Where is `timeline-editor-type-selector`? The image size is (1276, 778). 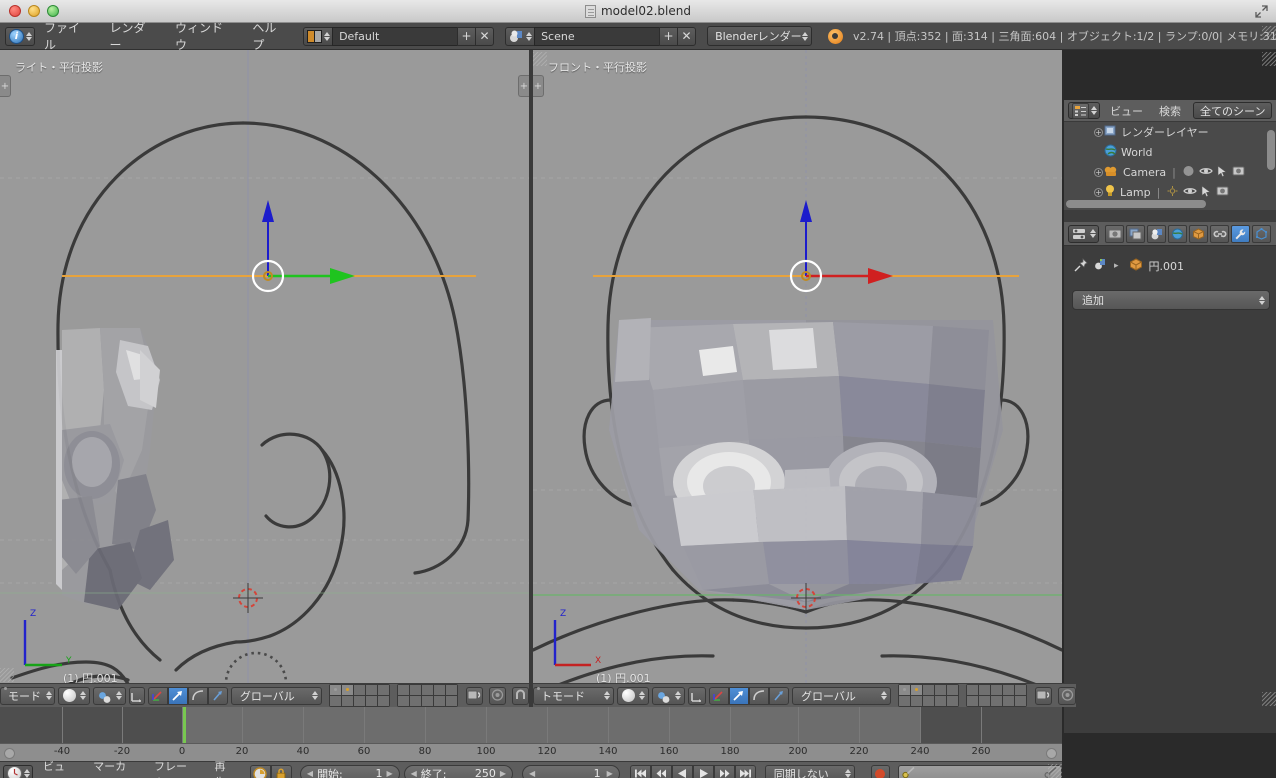 timeline-editor-type-selector is located at coordinates (18, 771).